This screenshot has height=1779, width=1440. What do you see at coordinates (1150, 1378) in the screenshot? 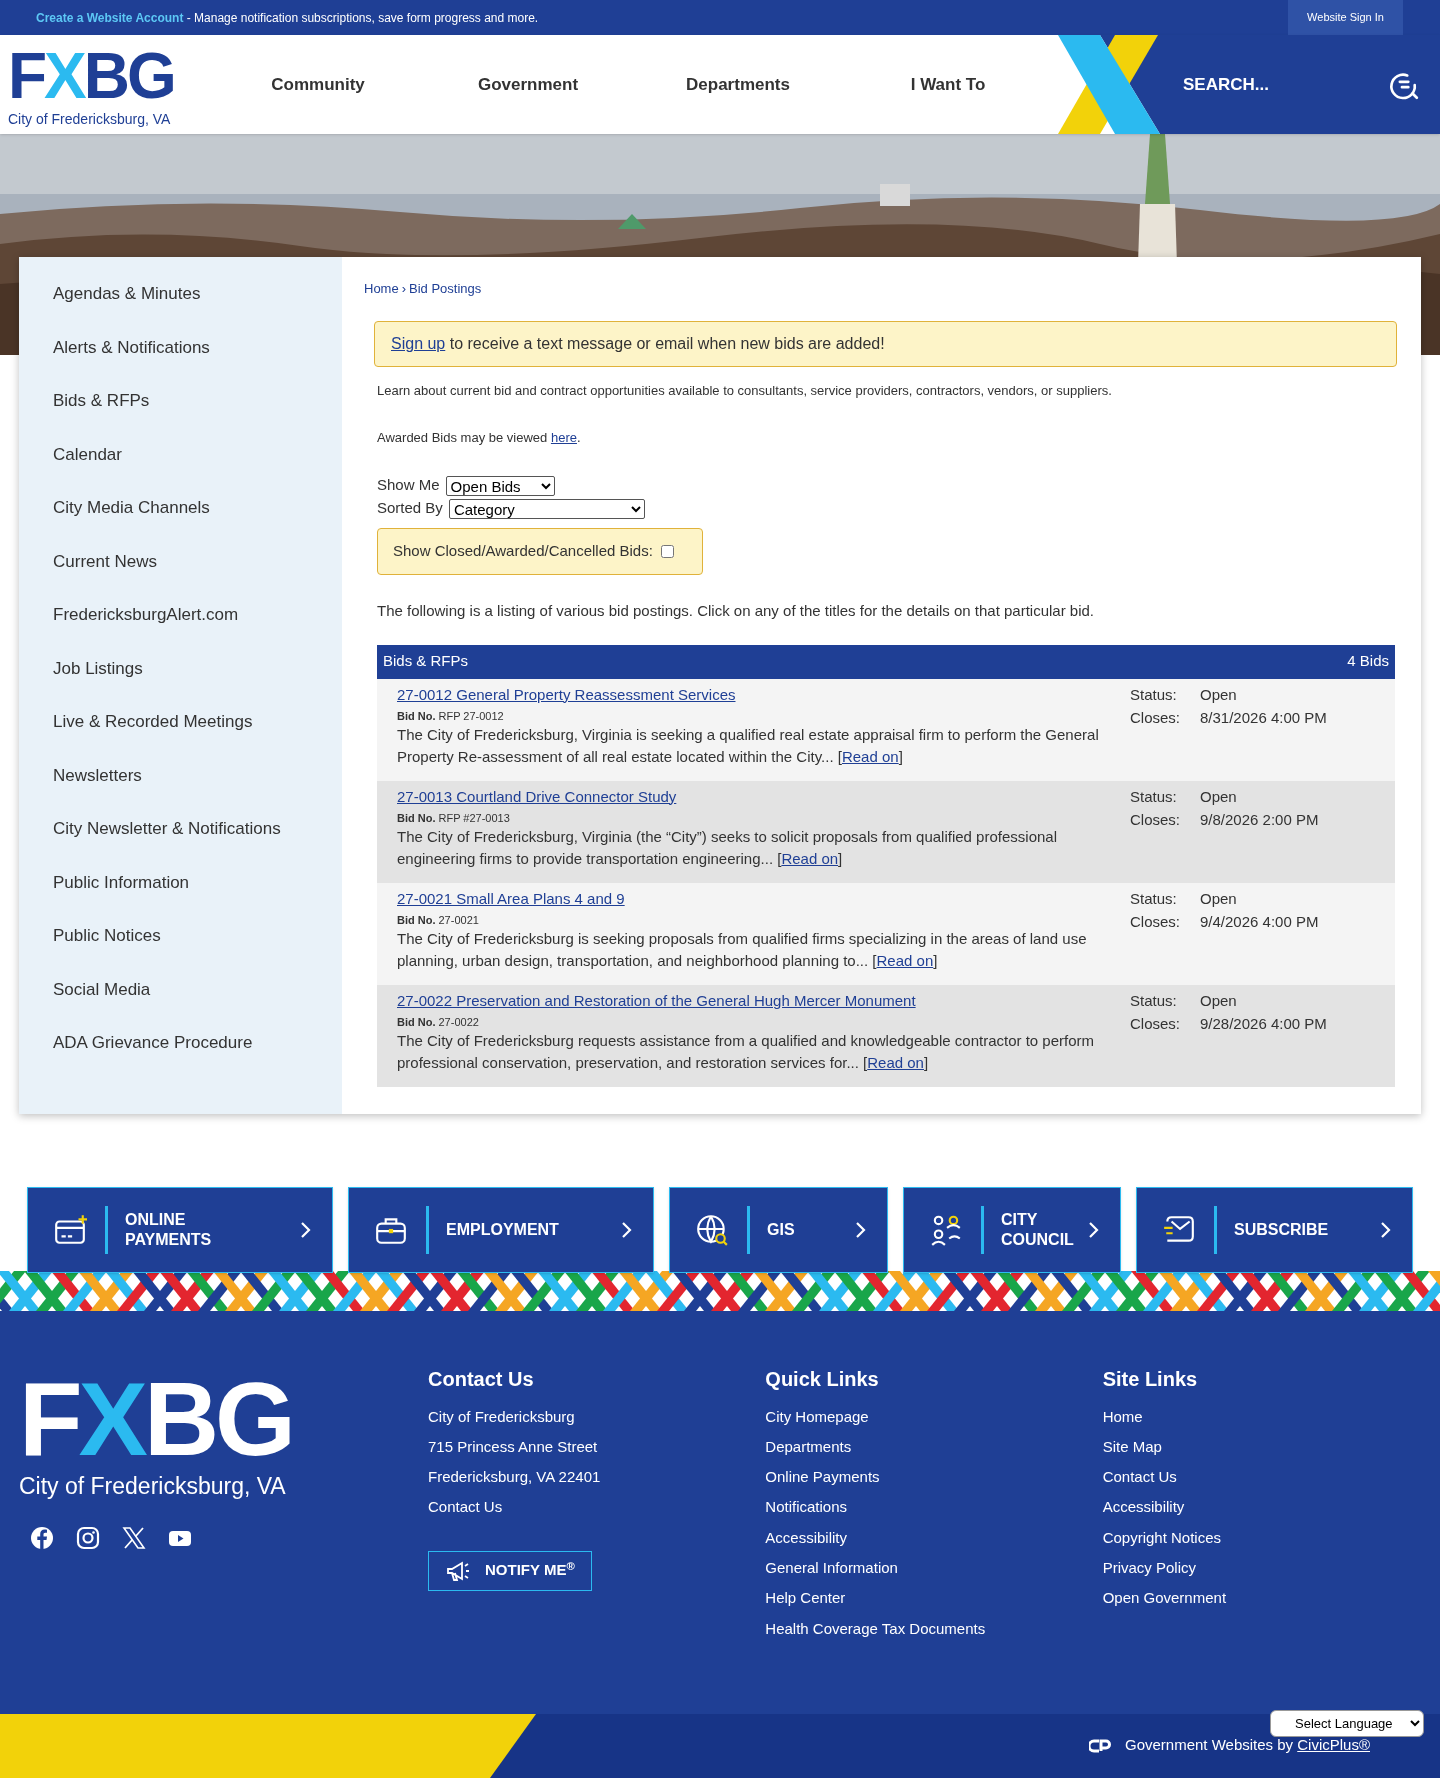
I see `footer-heading: Site Links` at bounding box center [1150, 1378].